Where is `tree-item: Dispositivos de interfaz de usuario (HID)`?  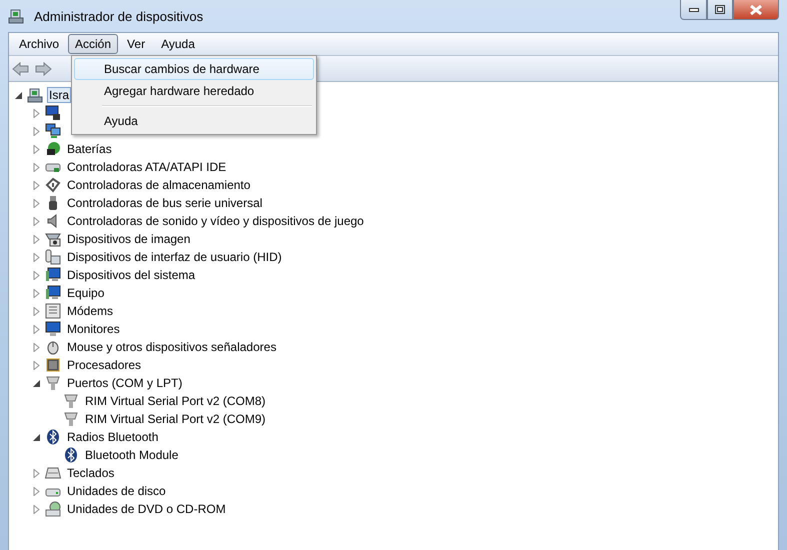 tree-item: Dispositivos de interfaz de usuario (HID) is located at coordinates (174, 257).